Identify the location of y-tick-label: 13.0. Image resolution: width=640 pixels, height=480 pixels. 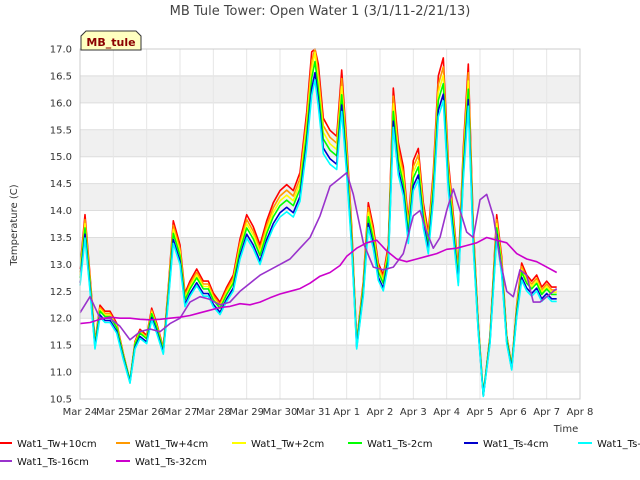
(61, 265).